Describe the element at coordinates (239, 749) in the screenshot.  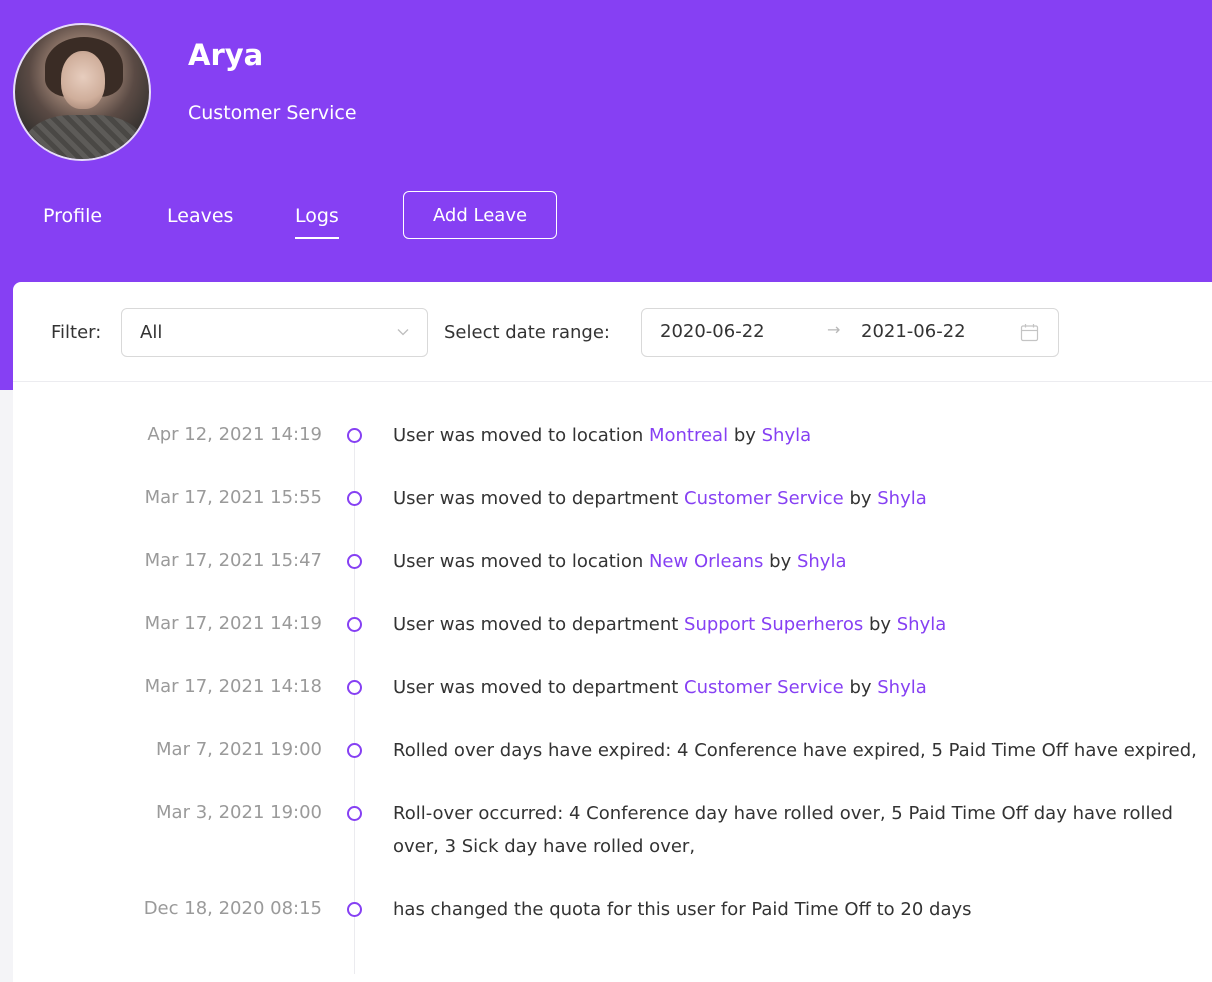
I see `log-timestamp: Mar 7, 2021 19:00` at that location.